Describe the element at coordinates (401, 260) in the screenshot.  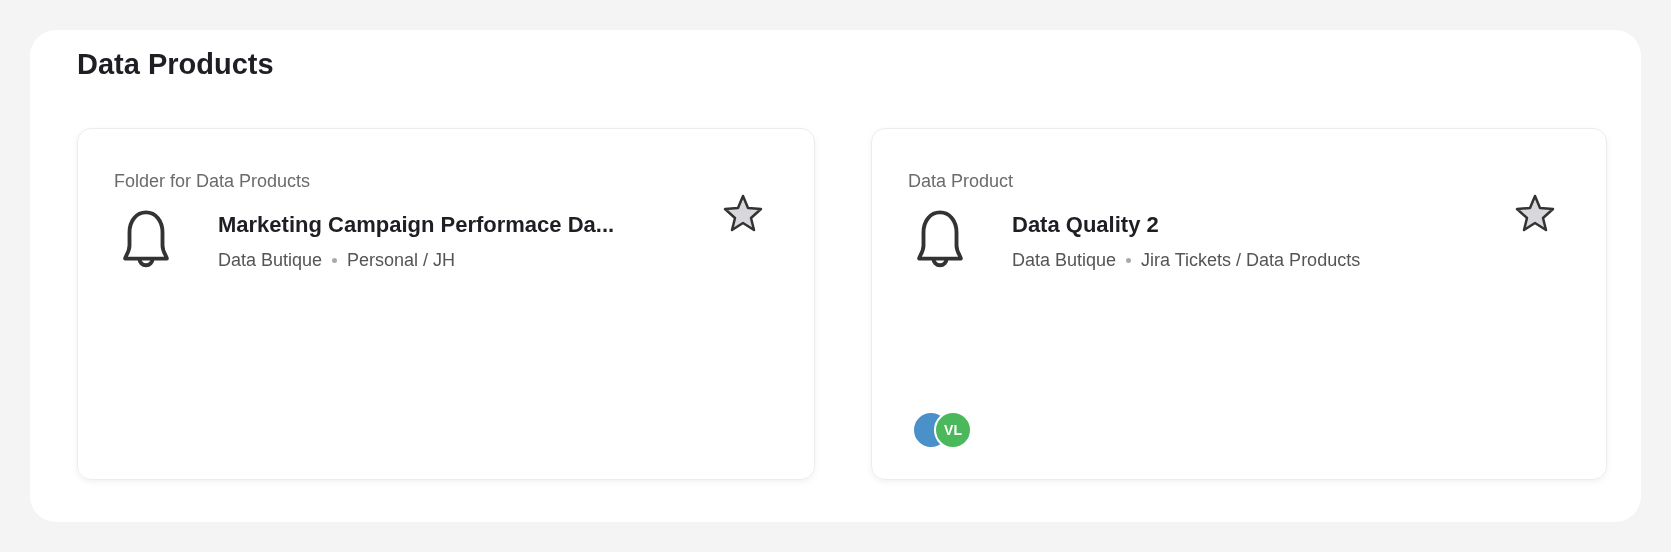
I see `path-label: Personal / JH` at that location.